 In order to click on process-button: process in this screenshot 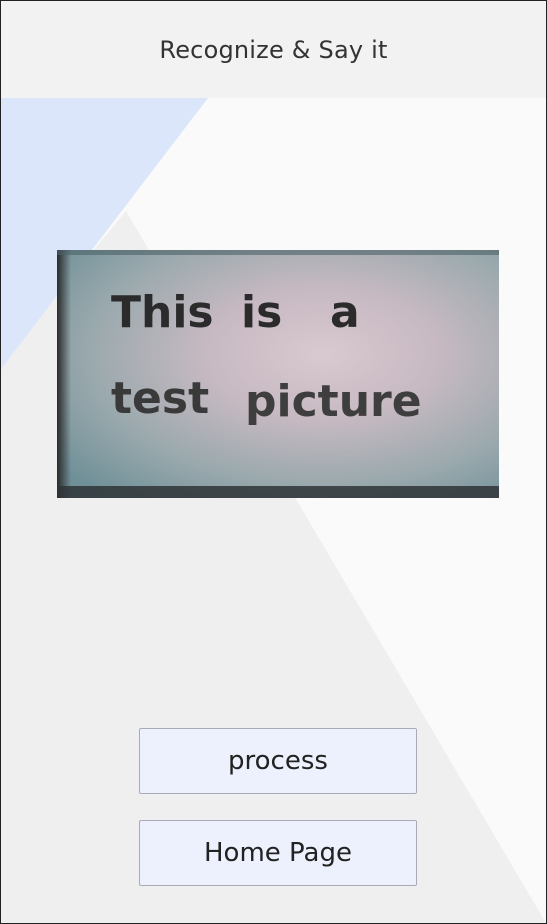, I will do `click(278, 761)`.